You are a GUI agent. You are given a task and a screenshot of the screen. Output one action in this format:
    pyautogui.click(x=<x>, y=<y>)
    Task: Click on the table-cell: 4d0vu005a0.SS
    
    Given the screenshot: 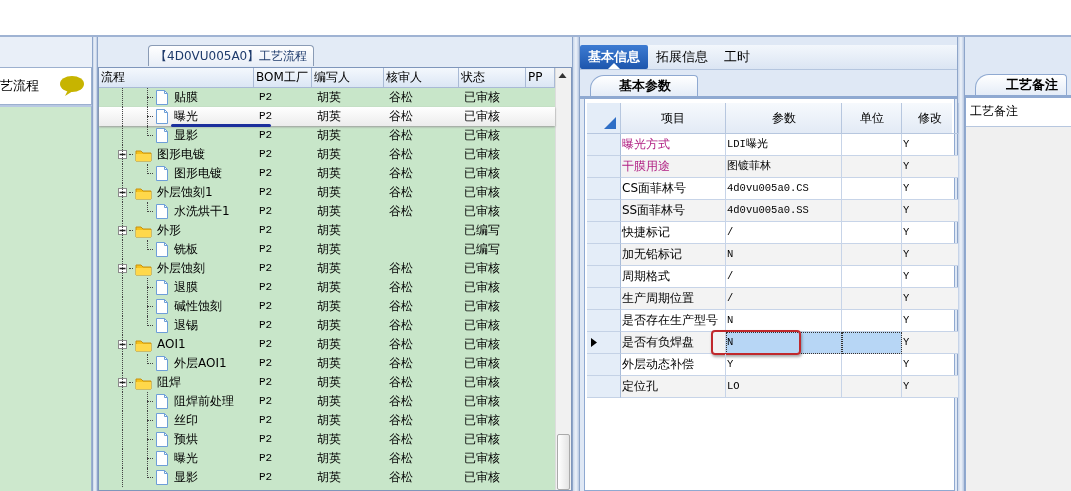 What is the action you would take?
    pyautogui.click(x=784, y=211)
    